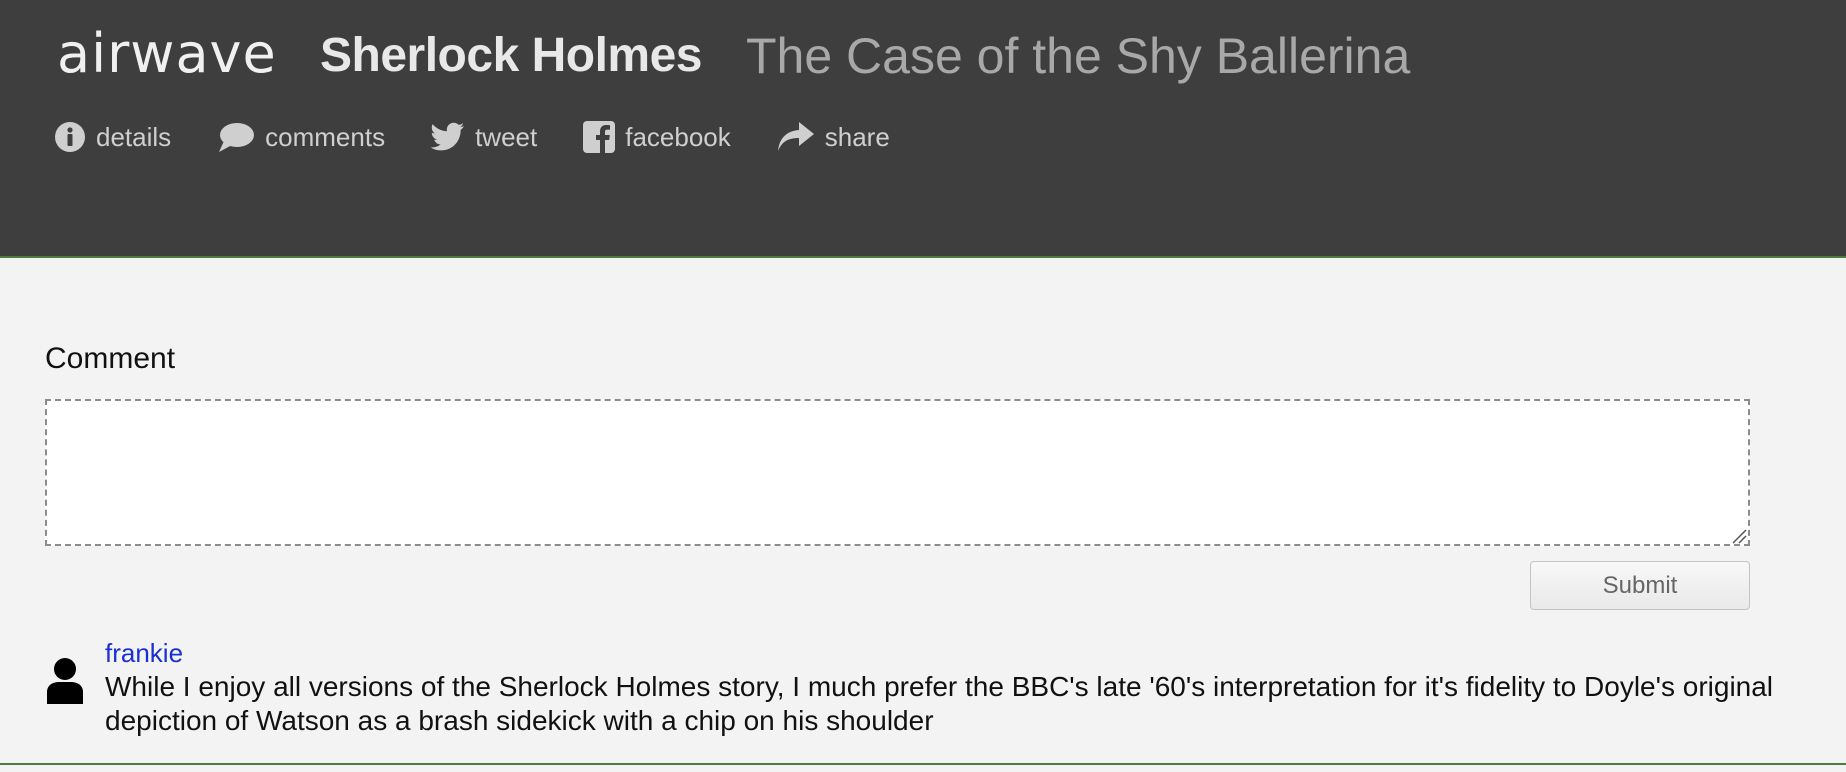  What do you see at coordinates (796, 137) in the screenshot?
I see `share-arrow-icon` at bounding box center [796, 137].